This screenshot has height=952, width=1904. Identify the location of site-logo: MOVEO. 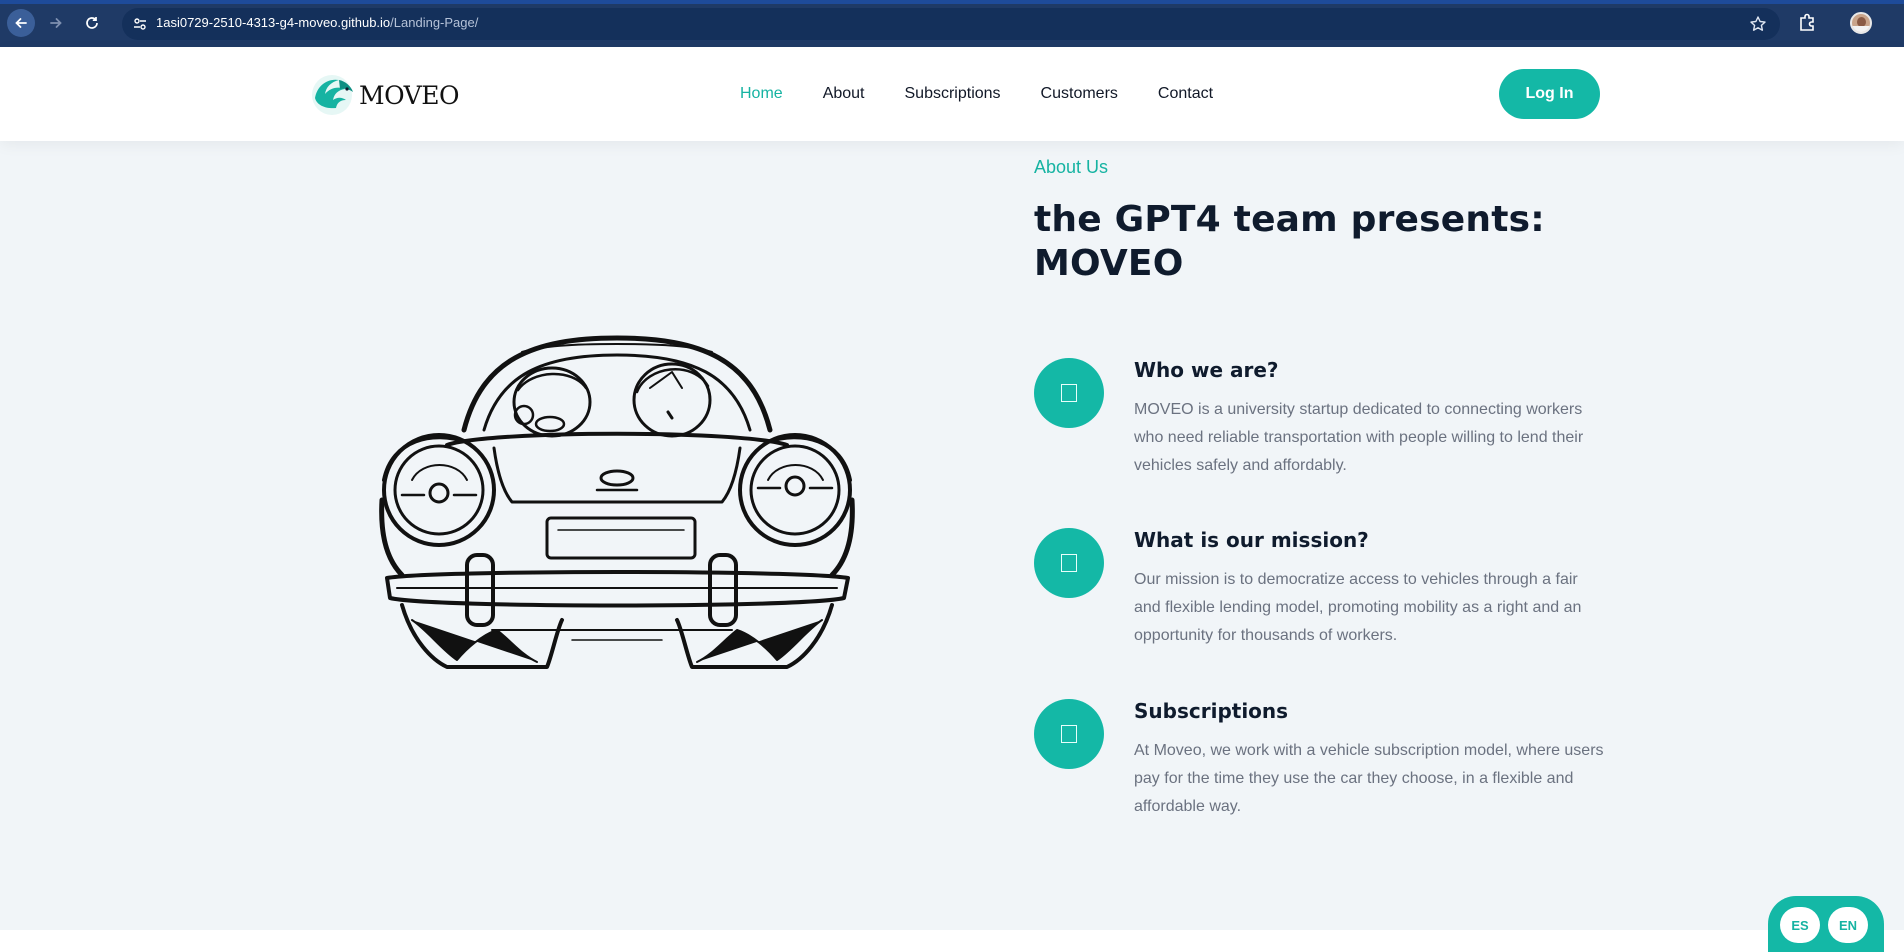
(384, 95).